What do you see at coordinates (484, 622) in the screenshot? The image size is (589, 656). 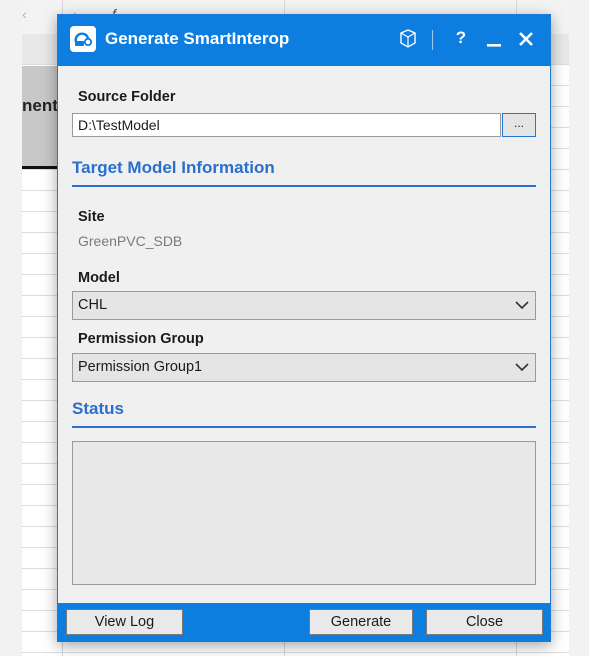 I see `close-button: Close` at bounding box center [484, 622].